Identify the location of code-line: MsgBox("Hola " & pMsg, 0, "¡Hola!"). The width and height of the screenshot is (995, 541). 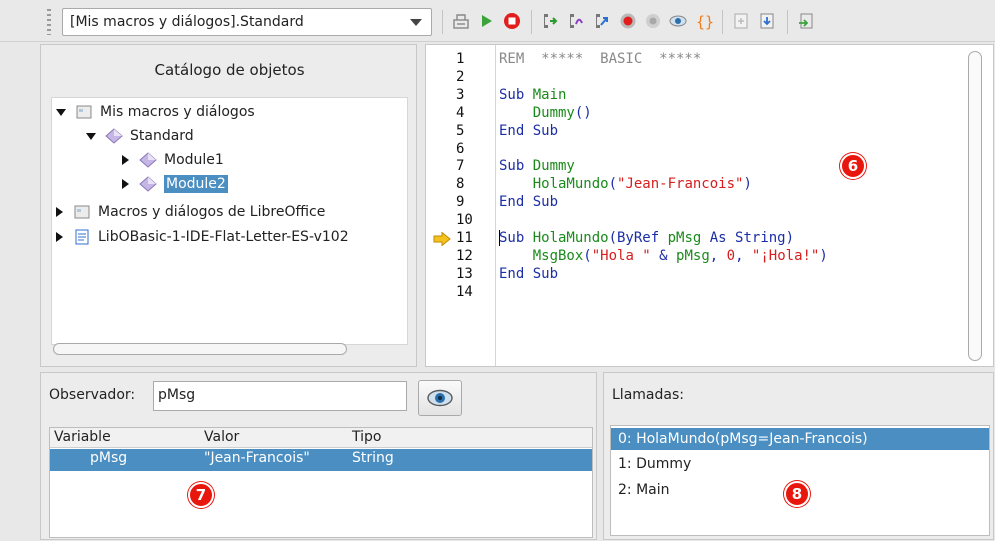
(663, 256).